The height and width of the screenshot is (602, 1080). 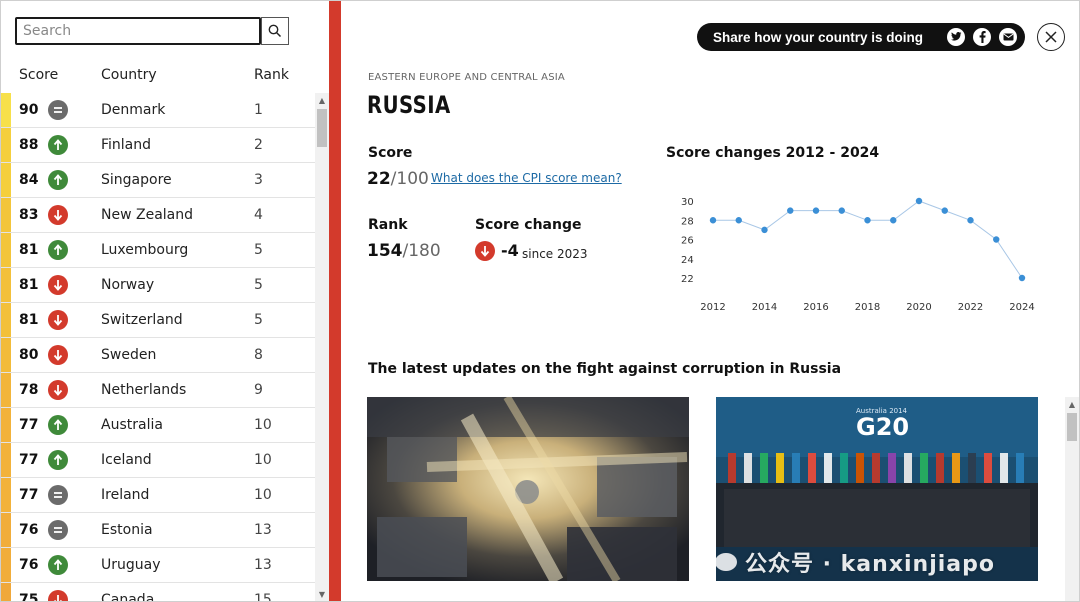 I want to click on search-field, so click(x=138, y=31).